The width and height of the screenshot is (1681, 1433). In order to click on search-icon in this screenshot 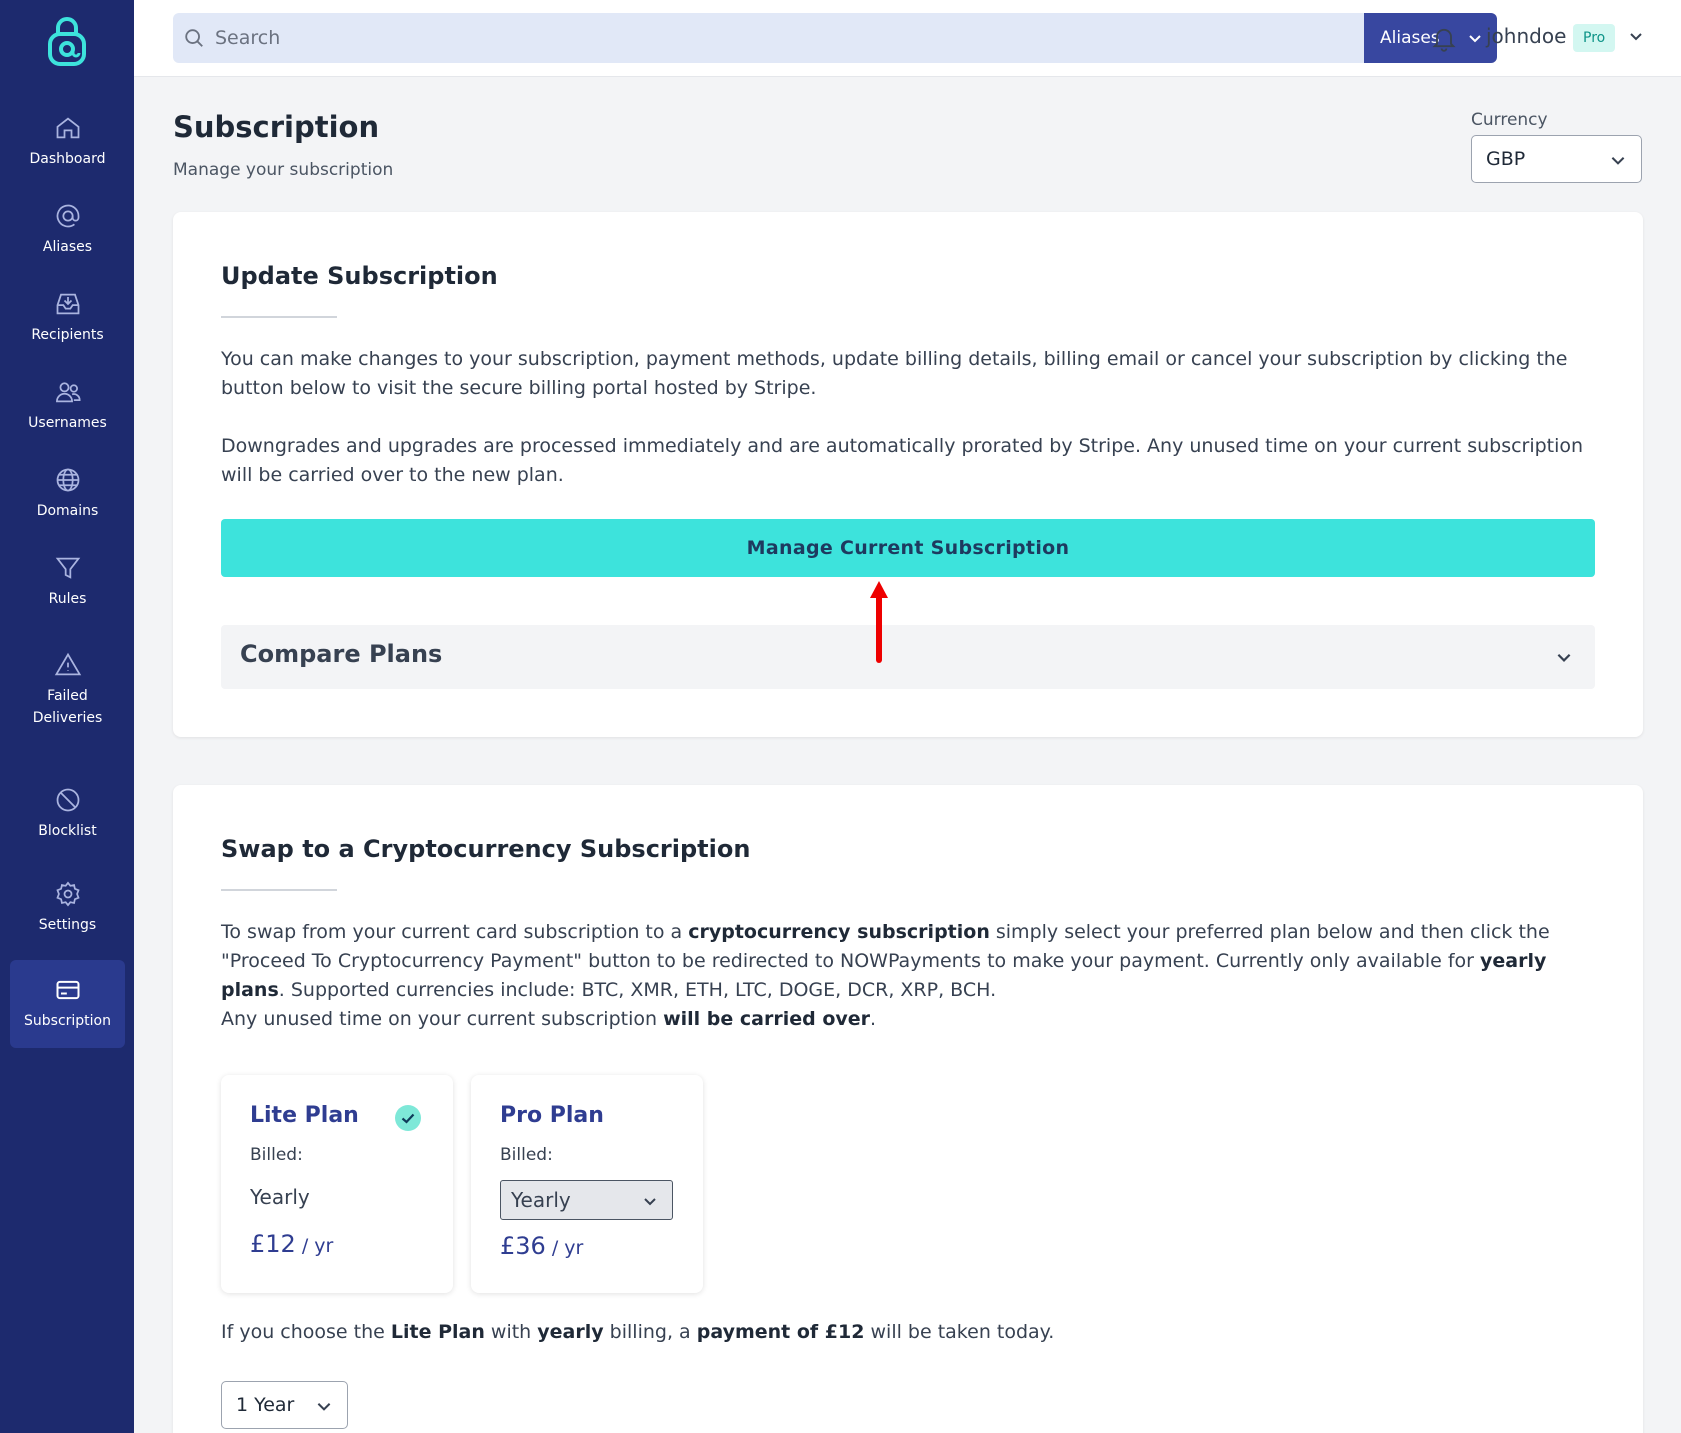, I will do `click(194, 38)`.